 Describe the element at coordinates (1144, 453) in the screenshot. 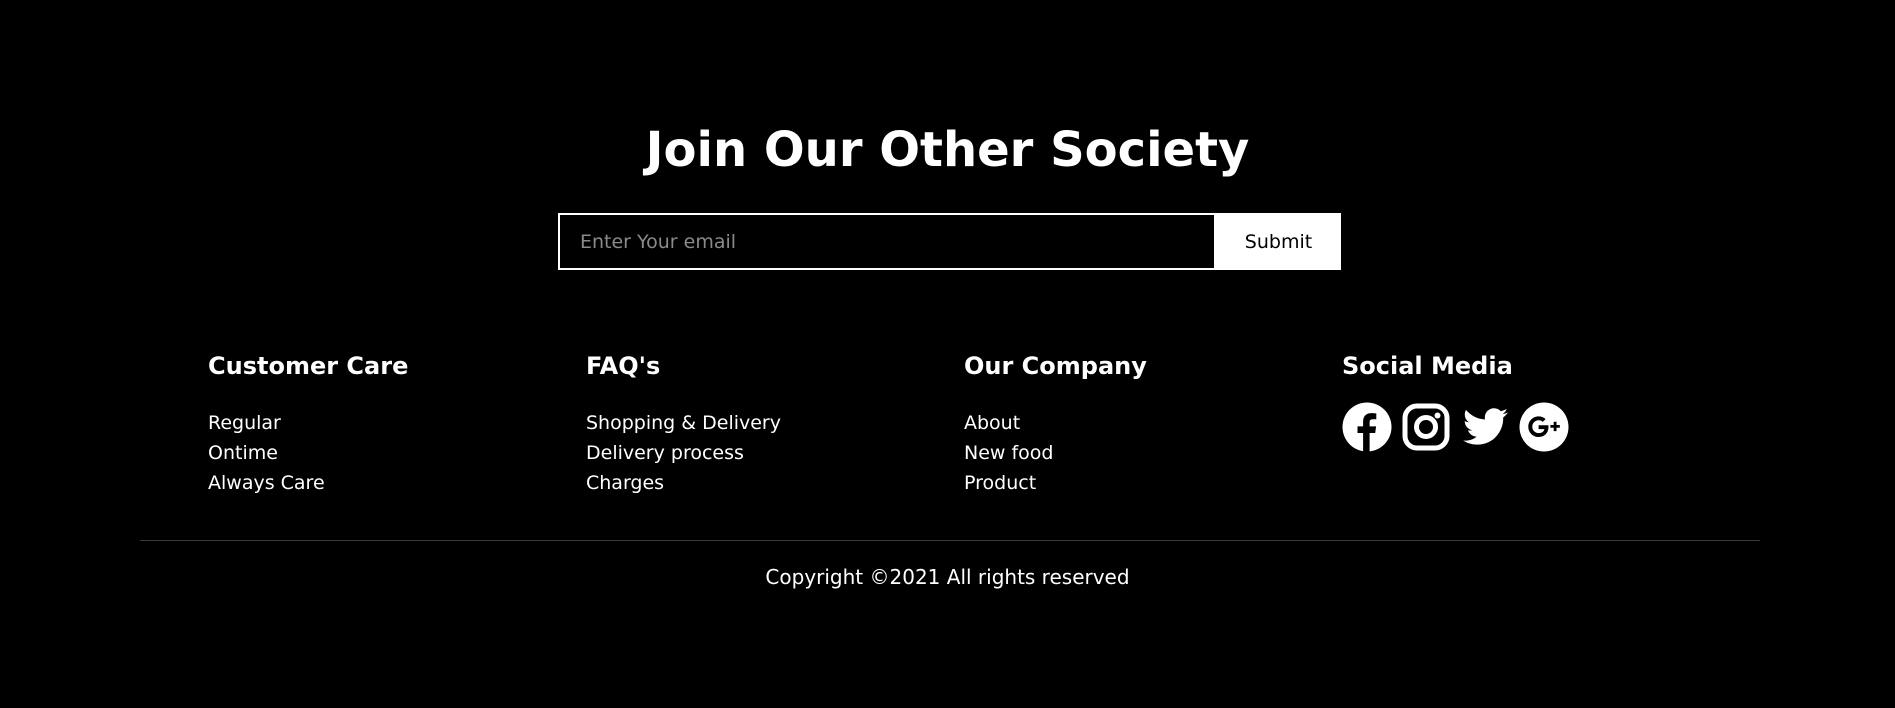

I see `company-links: About New food Product` at that location.